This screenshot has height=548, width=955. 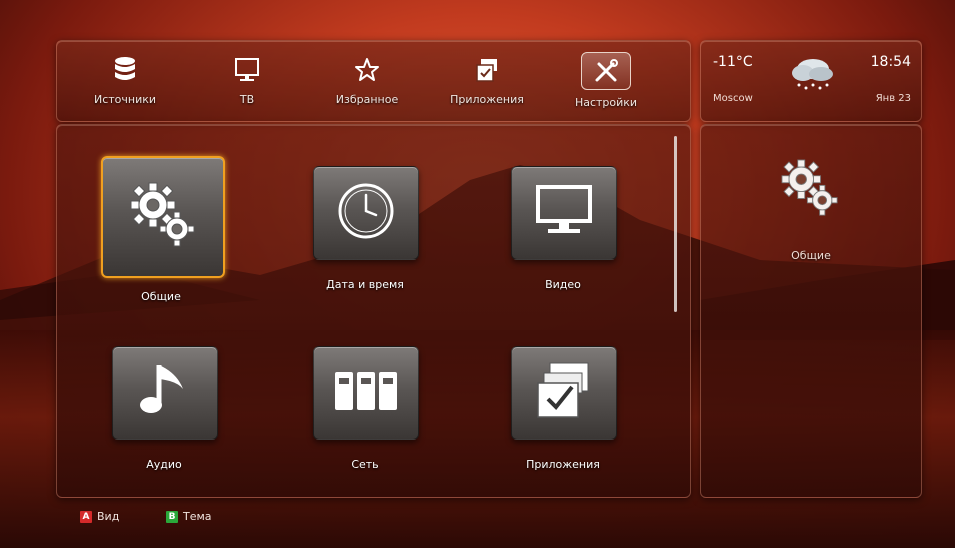 I want to click on nav-label: Приложения, so click(x=487, y=99).